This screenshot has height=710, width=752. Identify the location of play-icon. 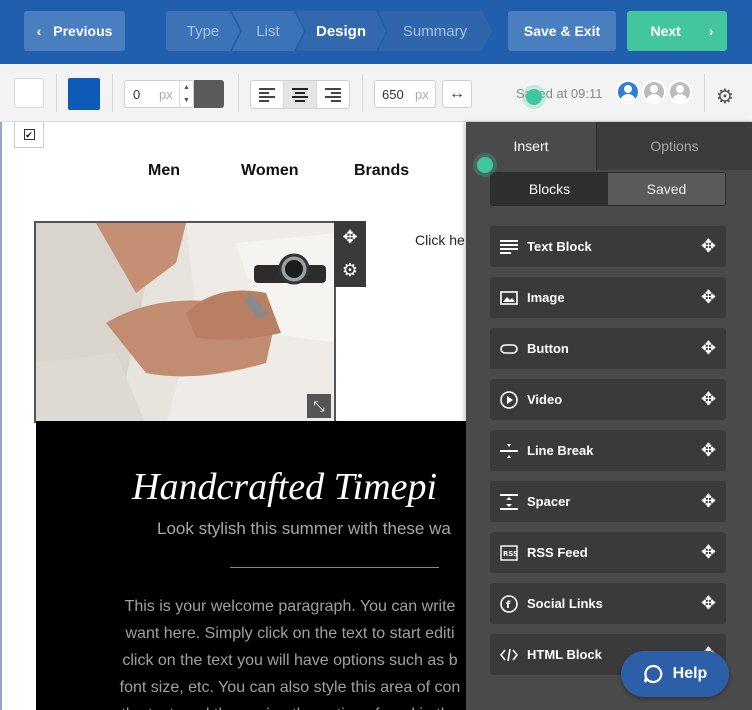
(509, 400).